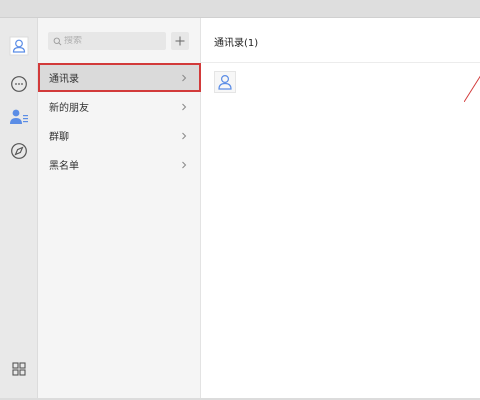 This screenshot has height=400, width=480. What do you see at coordinates (119, 77) in the screenshot?
I see `menu-item-contacts: 通讯录` at bounding box center [119, 77].